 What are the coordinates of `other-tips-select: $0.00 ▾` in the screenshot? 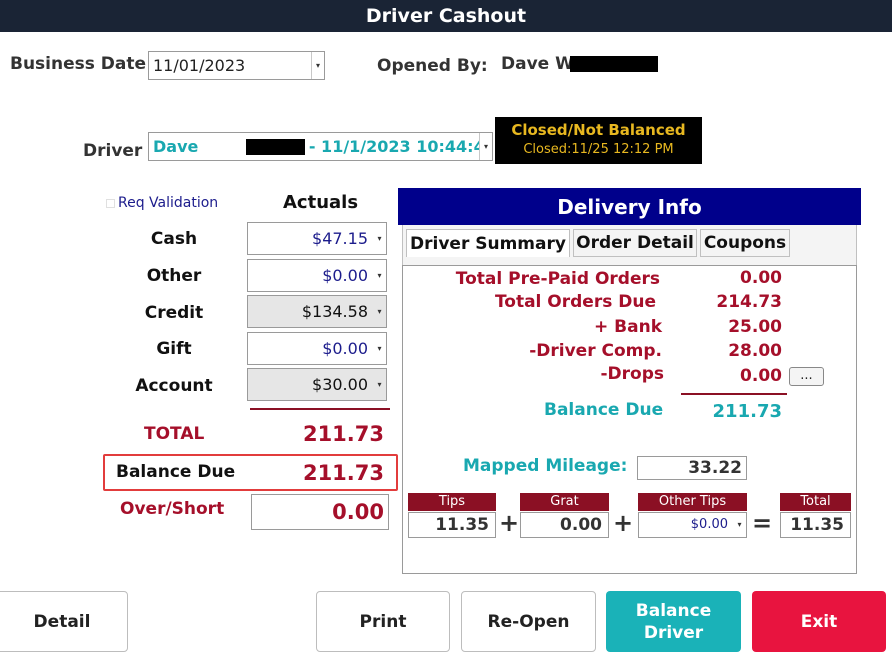 It's located at (692, 525).